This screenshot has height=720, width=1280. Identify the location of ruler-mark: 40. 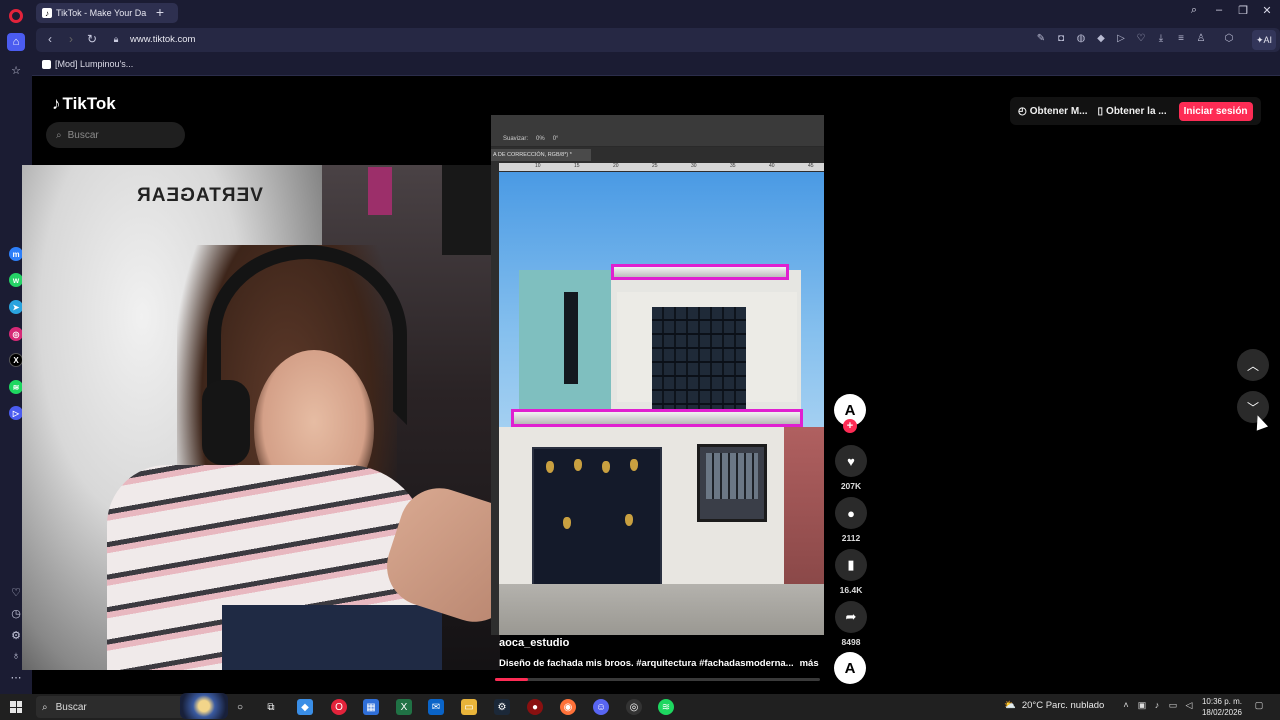
(772, 166).